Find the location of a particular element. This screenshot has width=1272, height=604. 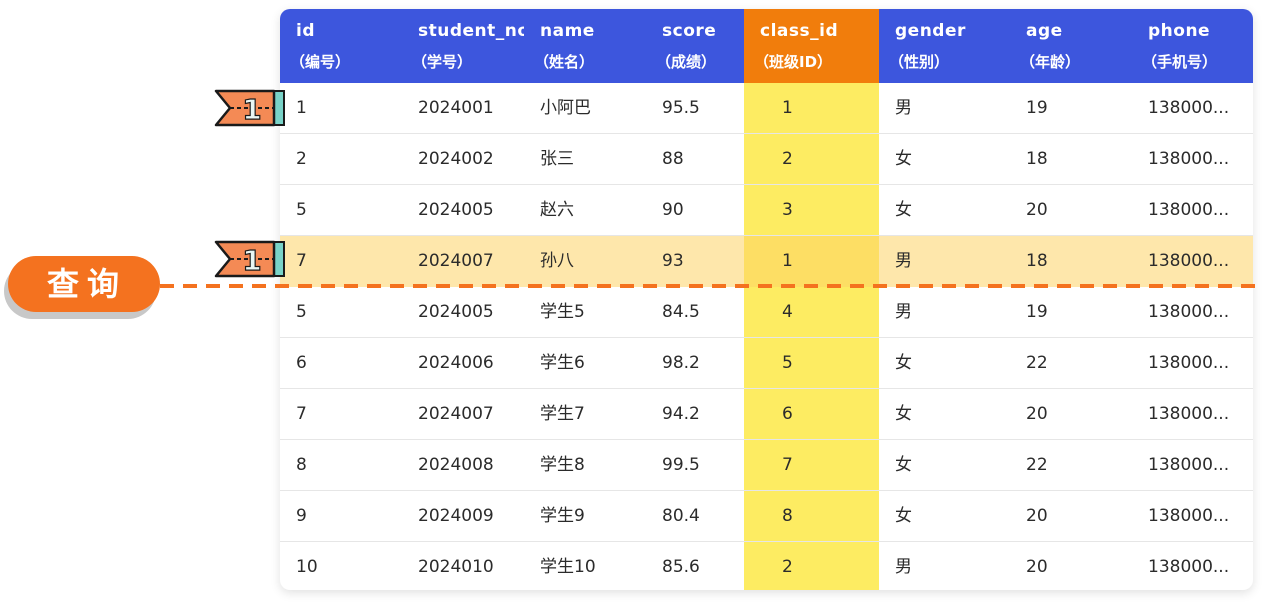

cell-id: 9 is located at coordinates (301, 516).